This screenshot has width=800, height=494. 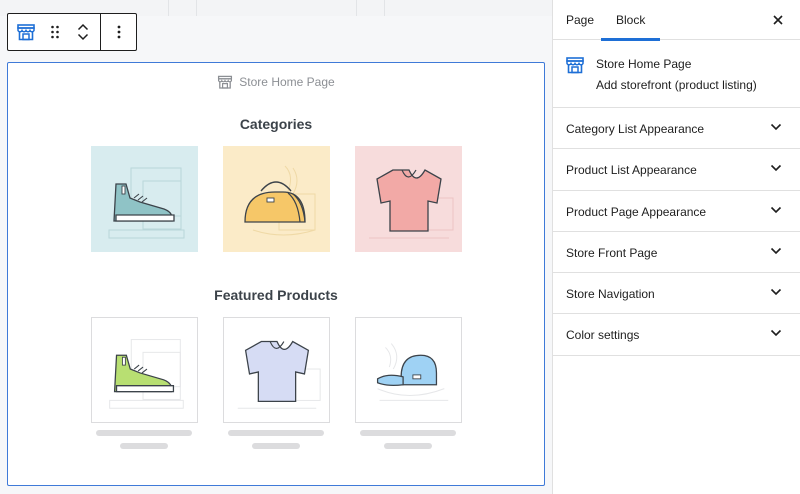 I want to click on featured-products-title: Featured Products, so click(x=276, y=295).